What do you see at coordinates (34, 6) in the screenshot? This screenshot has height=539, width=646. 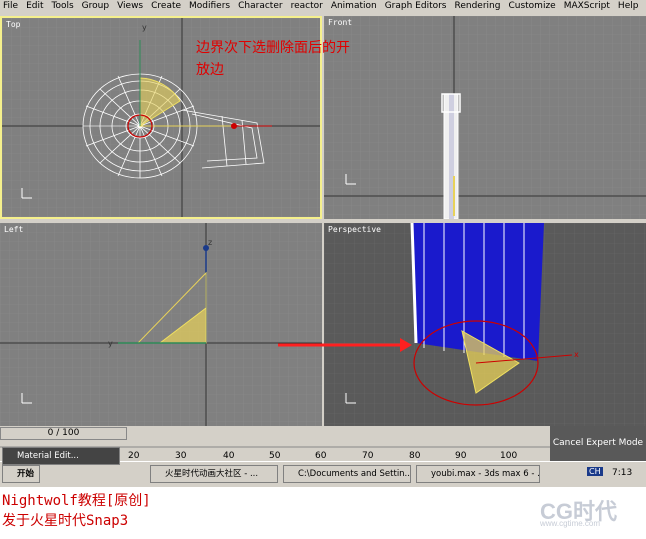 I see `menu-edit: Edit` at bounding box center [34, 6].